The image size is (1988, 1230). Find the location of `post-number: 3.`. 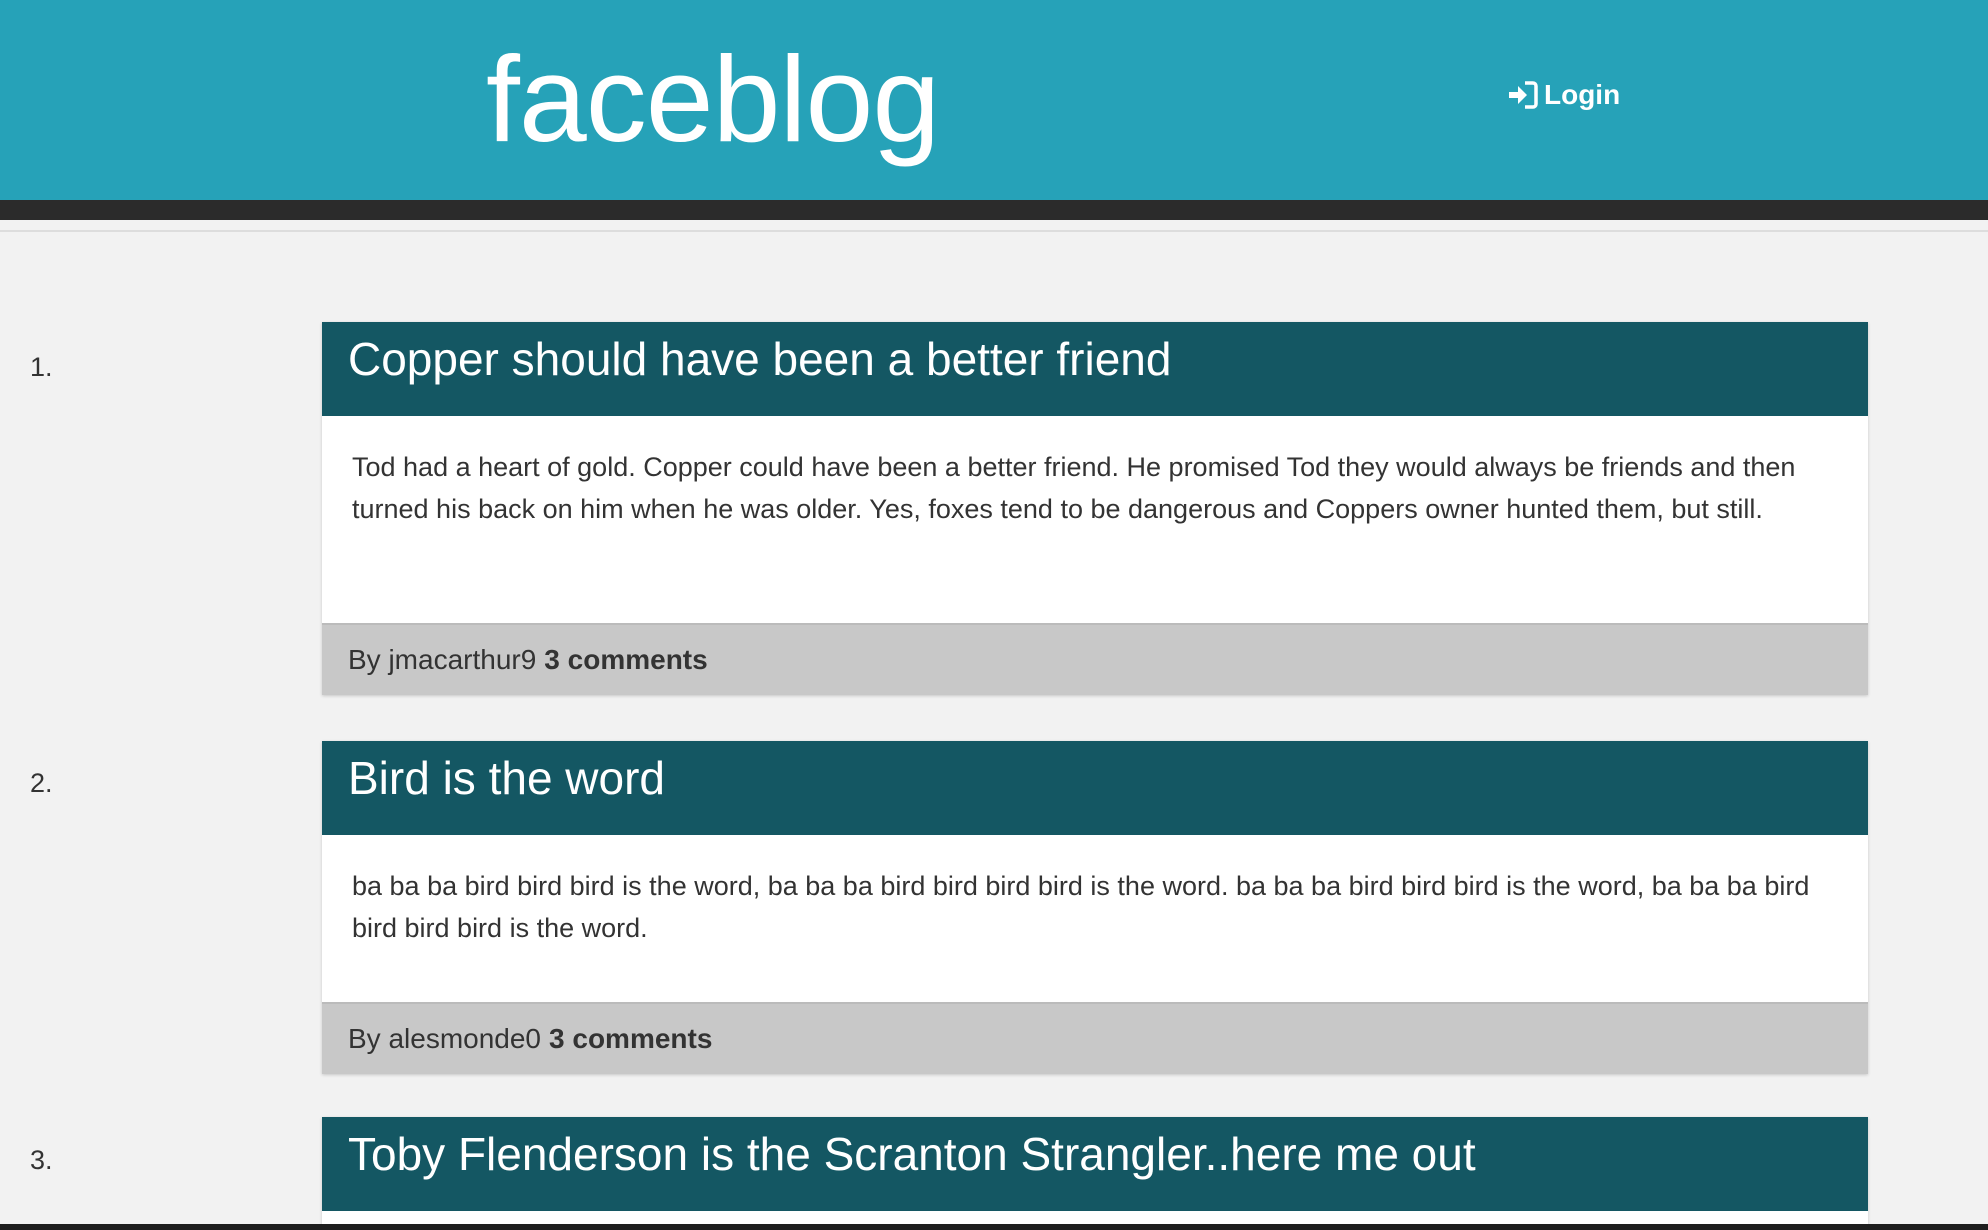

post-number: 3. is located at coordinates (41, 1160).